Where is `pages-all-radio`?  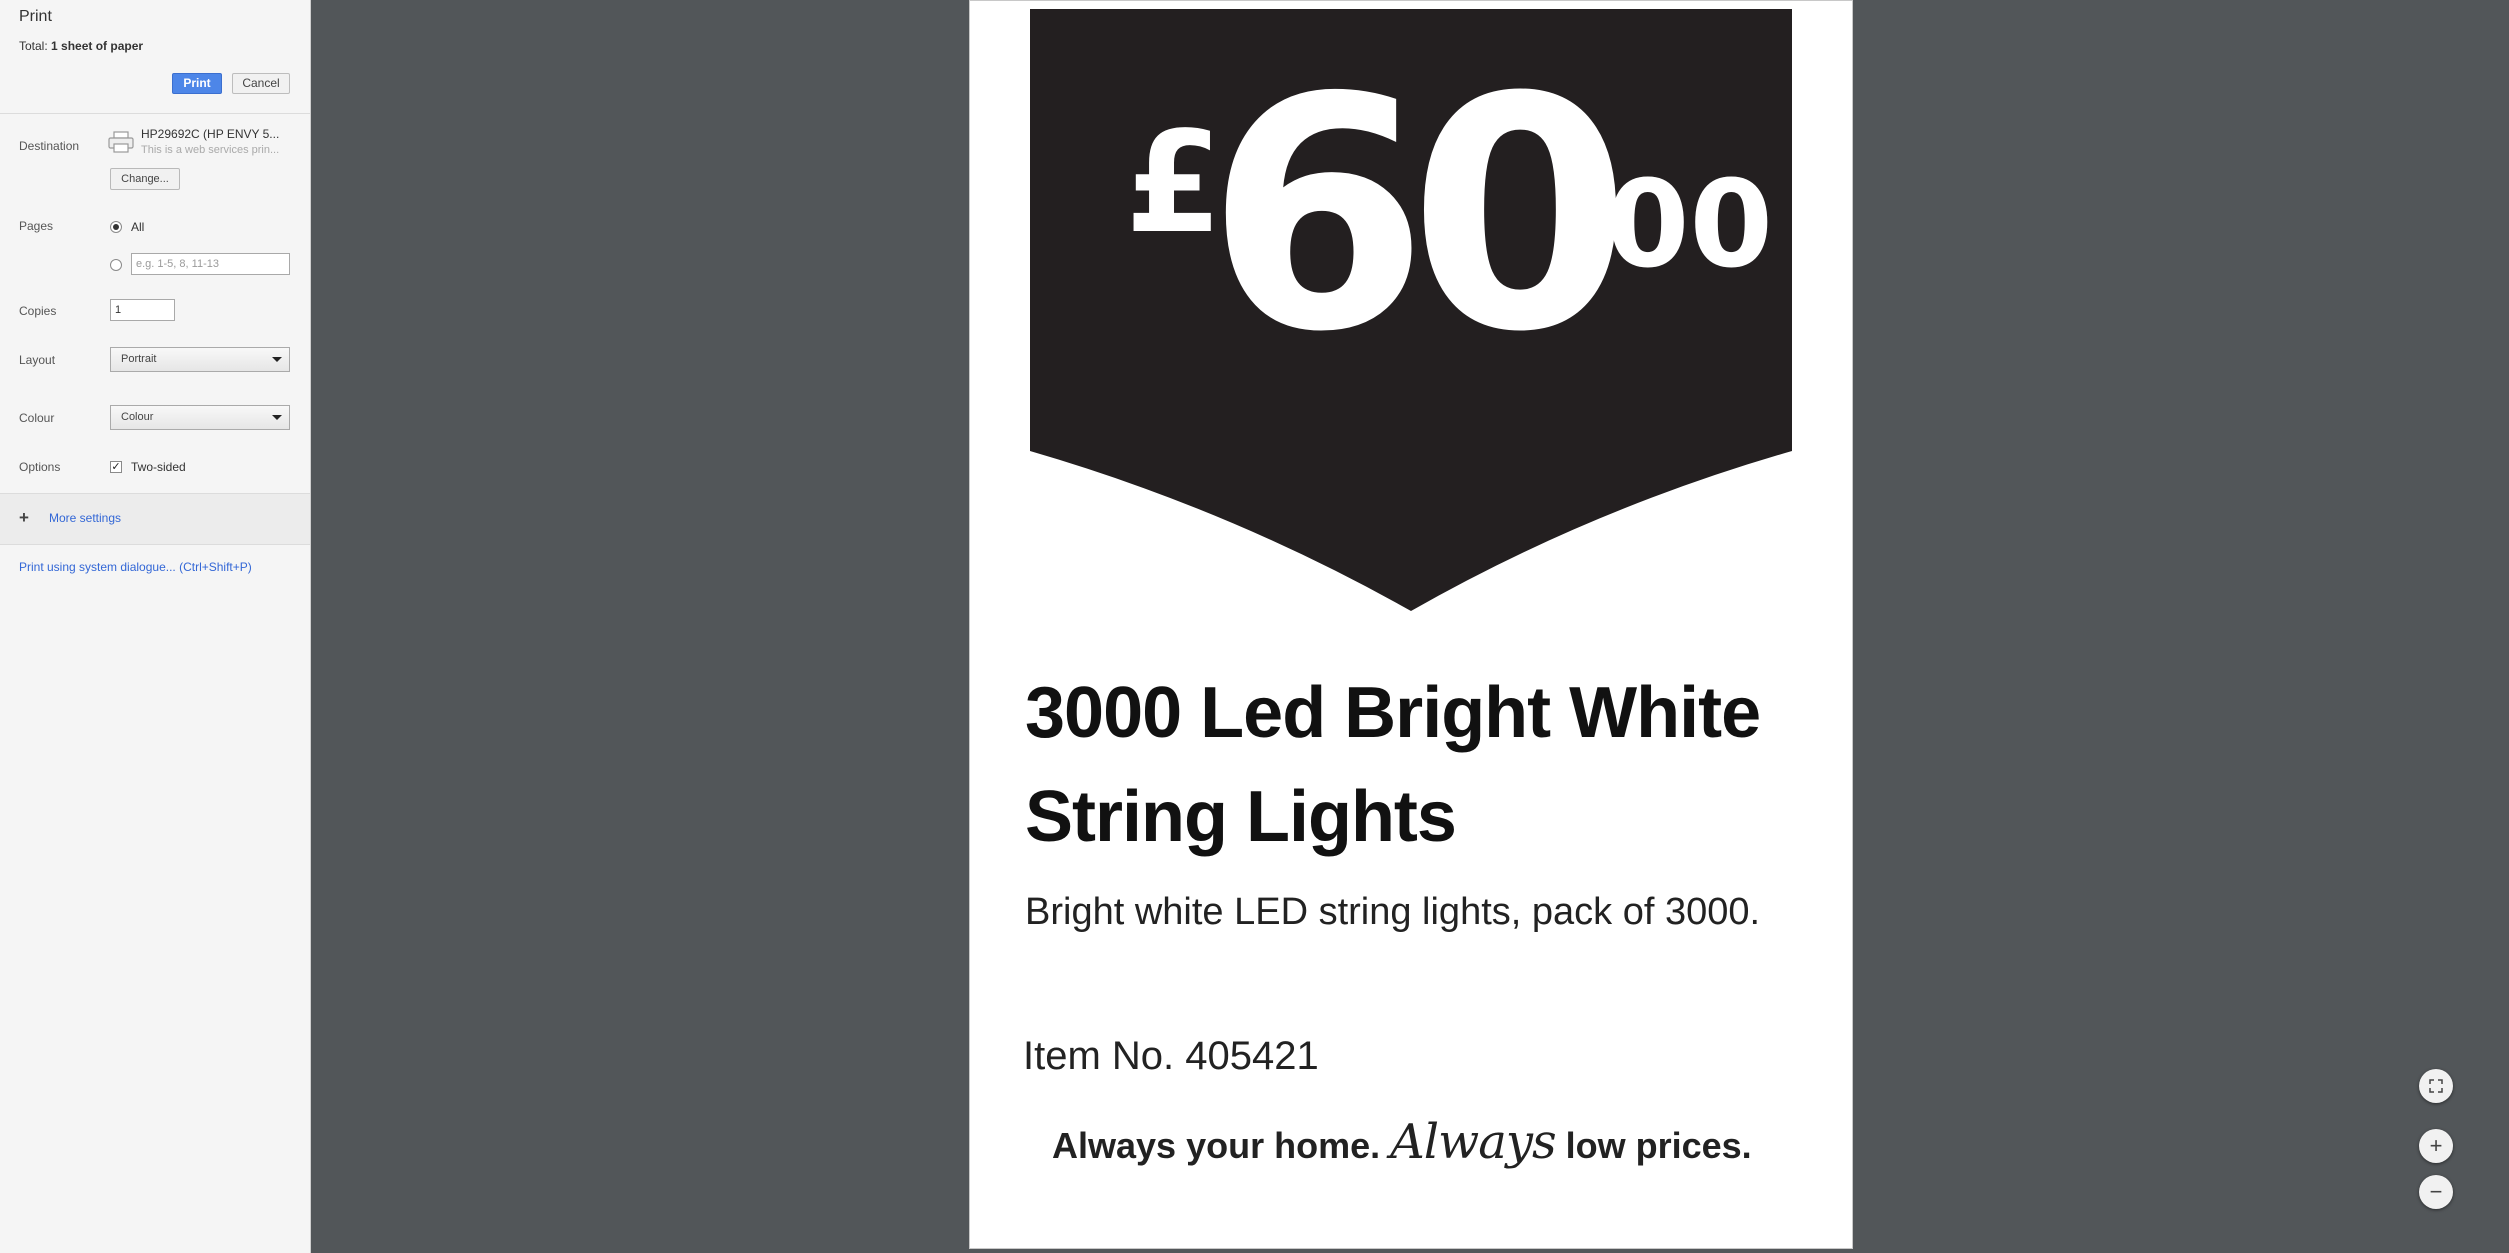
pages-all-radio is located at coordinates (116, 227).